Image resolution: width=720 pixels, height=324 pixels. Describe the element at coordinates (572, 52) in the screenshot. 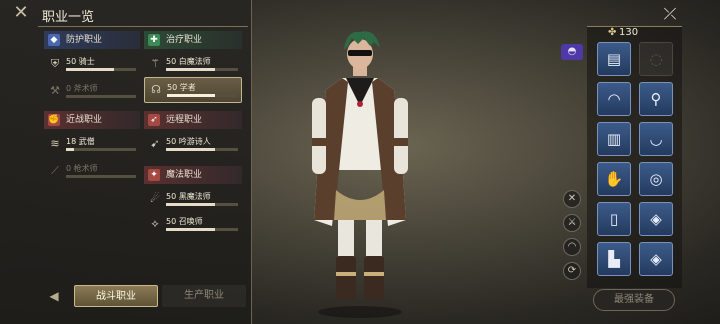

I see `glamour-hat-icon: ◓` at that location.